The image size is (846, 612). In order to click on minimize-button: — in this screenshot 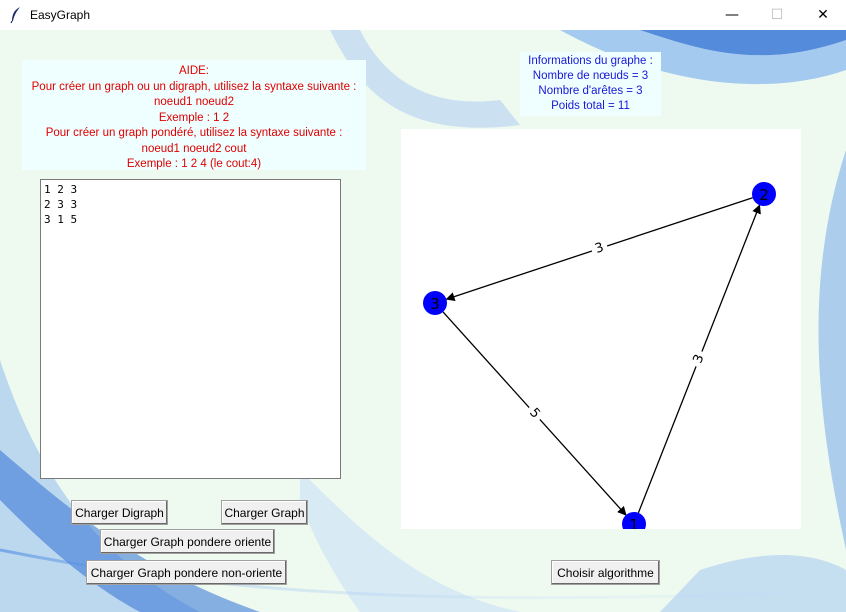, I will do `click(732, 15)`.